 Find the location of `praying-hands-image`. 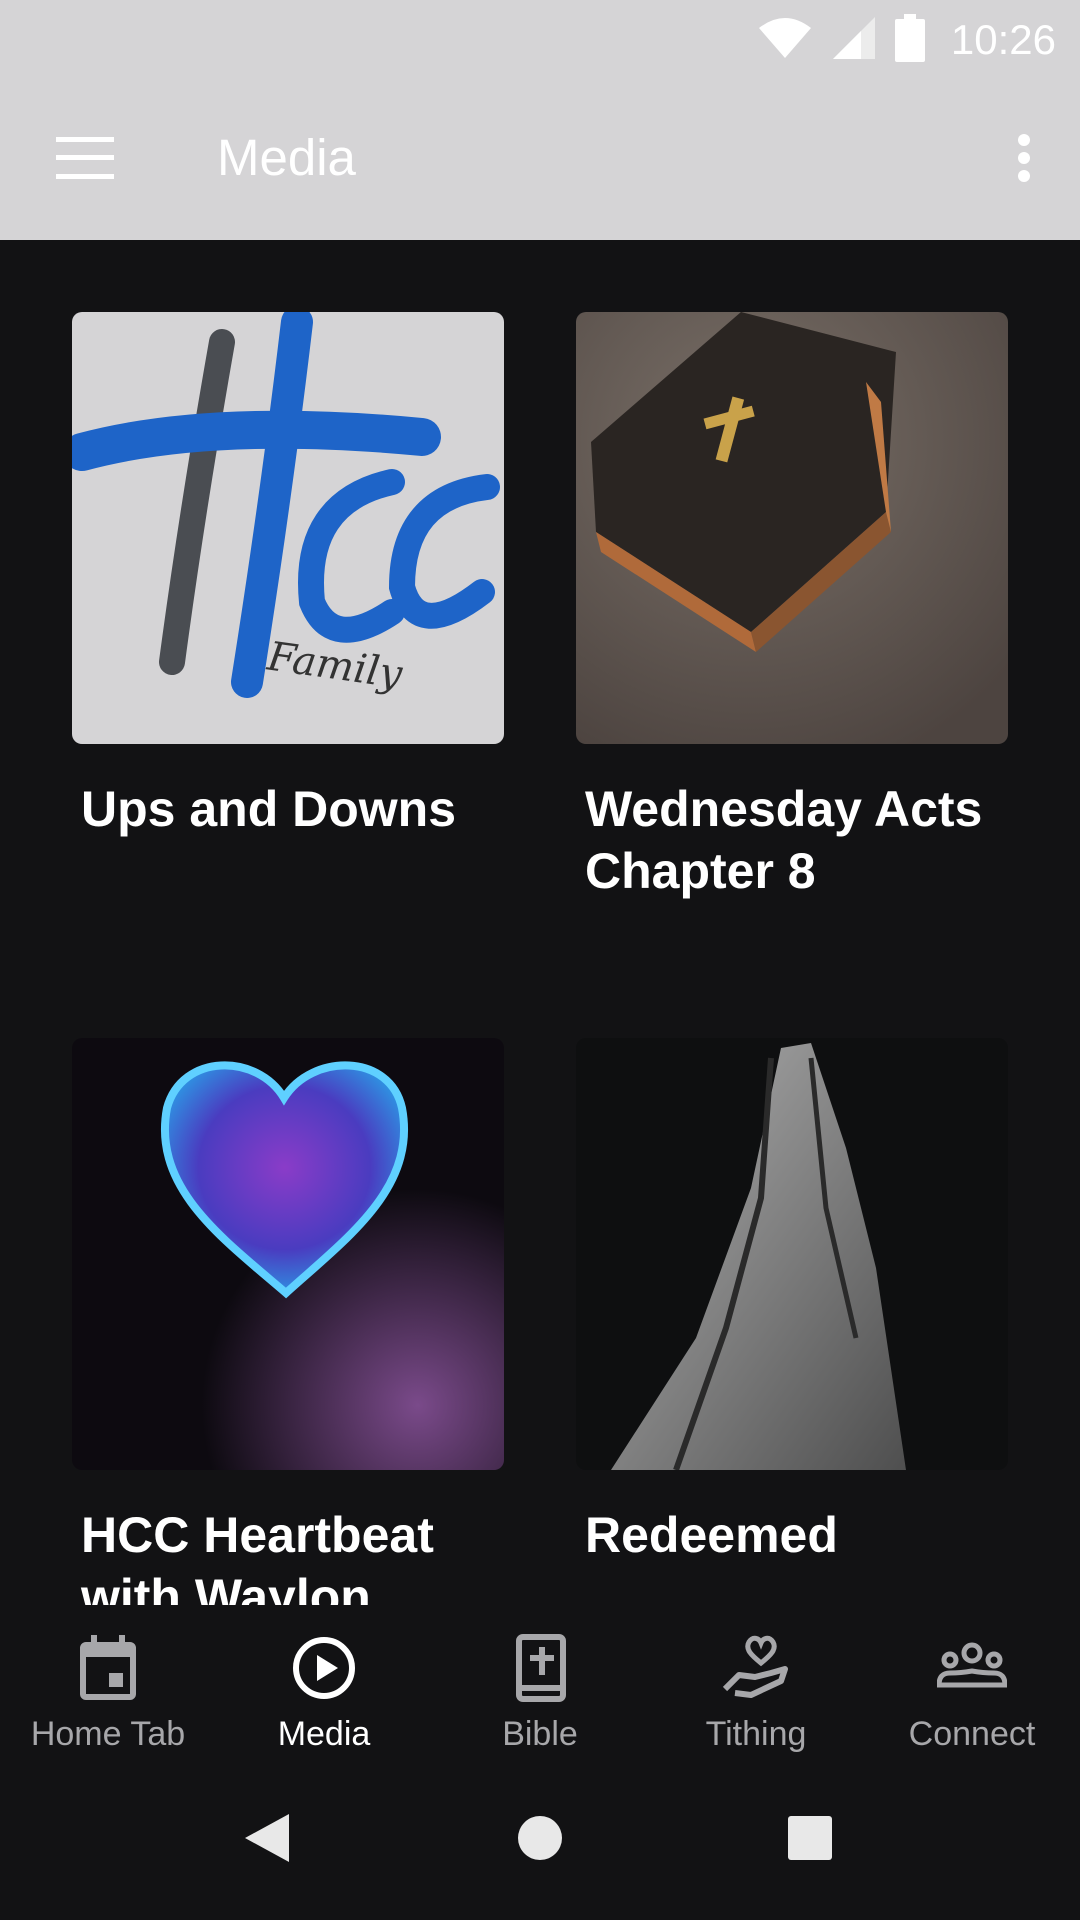

praying-hands-image is located at coordinates (792, 1254).